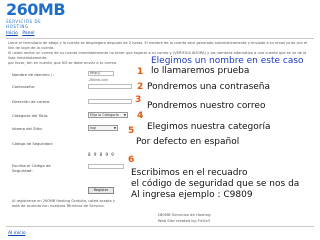 This screenshot has width=320, height=240. I want to click on annotation-6-line-2: el código de seguridad que se nos da, so click(215, 184).